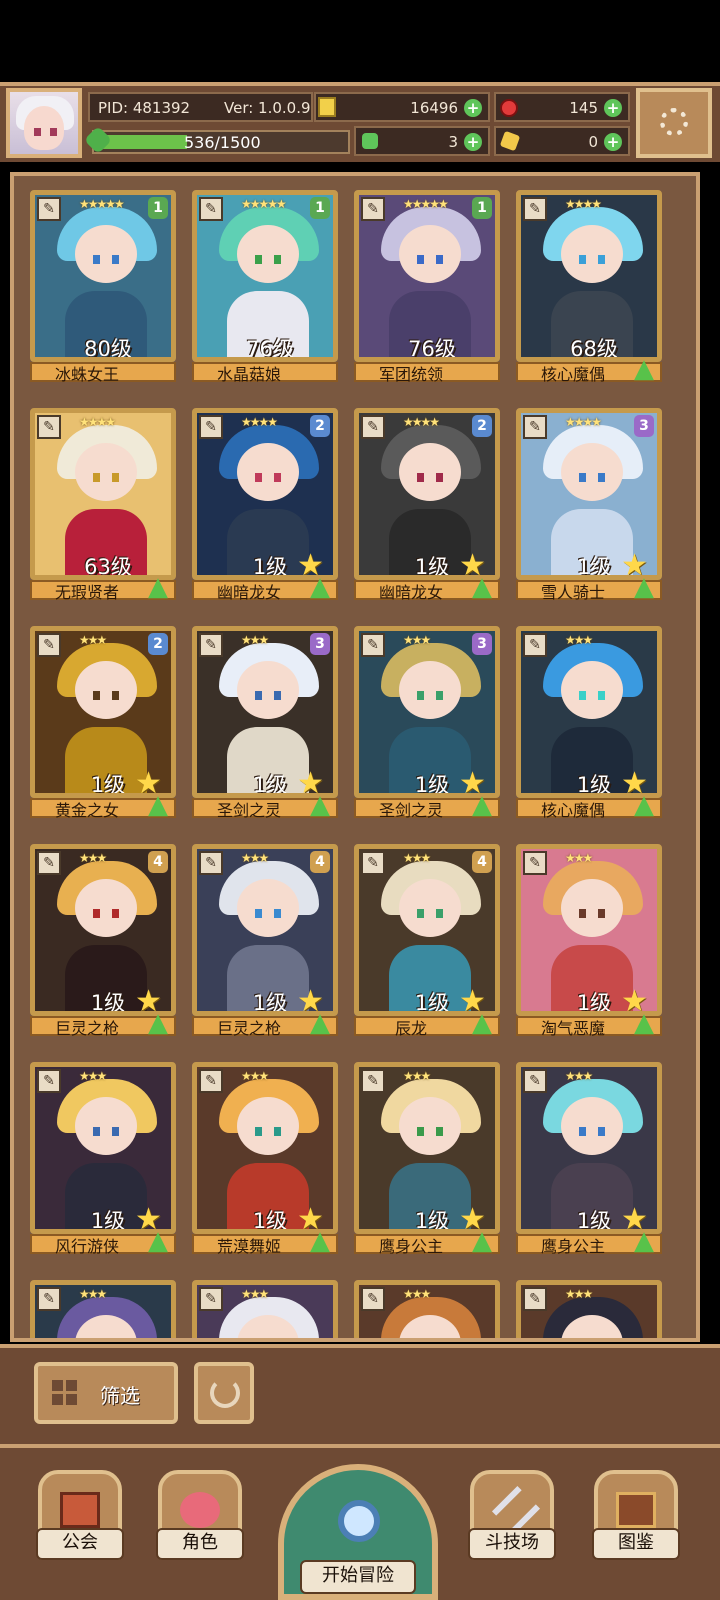  I want to click on nav-guild-label: 公会, so click(80, 1544).